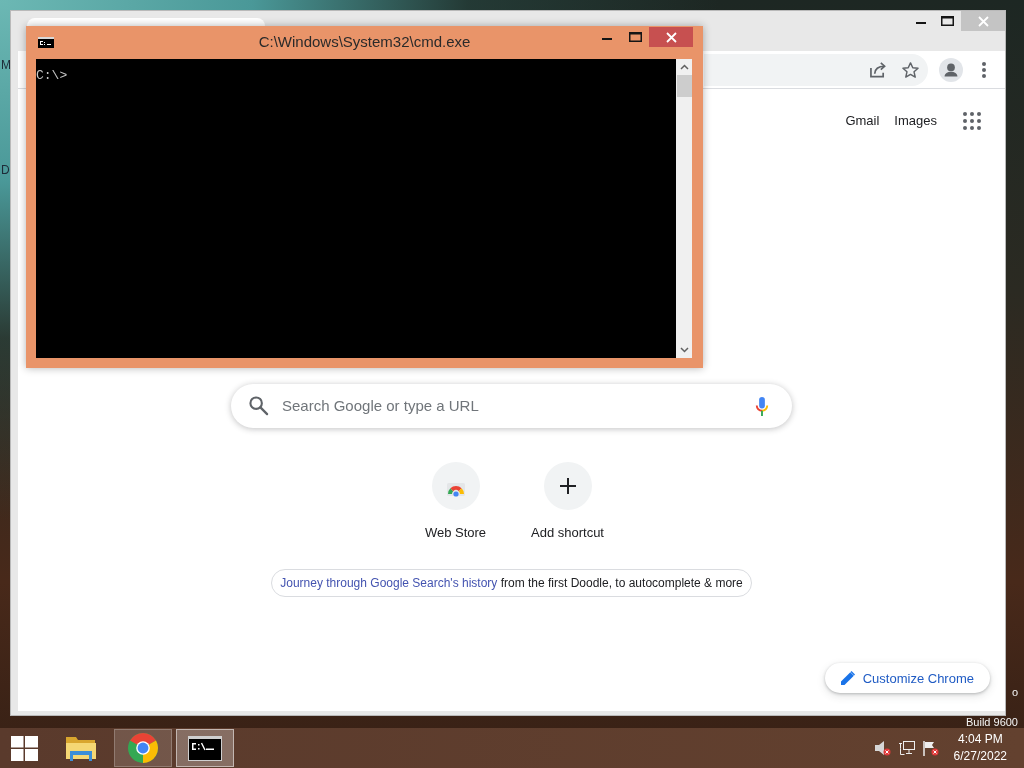 The width and height of the screenshot is (1024, 768). I want to click on shortcut-link: Add shortcut, so click(567, 502).